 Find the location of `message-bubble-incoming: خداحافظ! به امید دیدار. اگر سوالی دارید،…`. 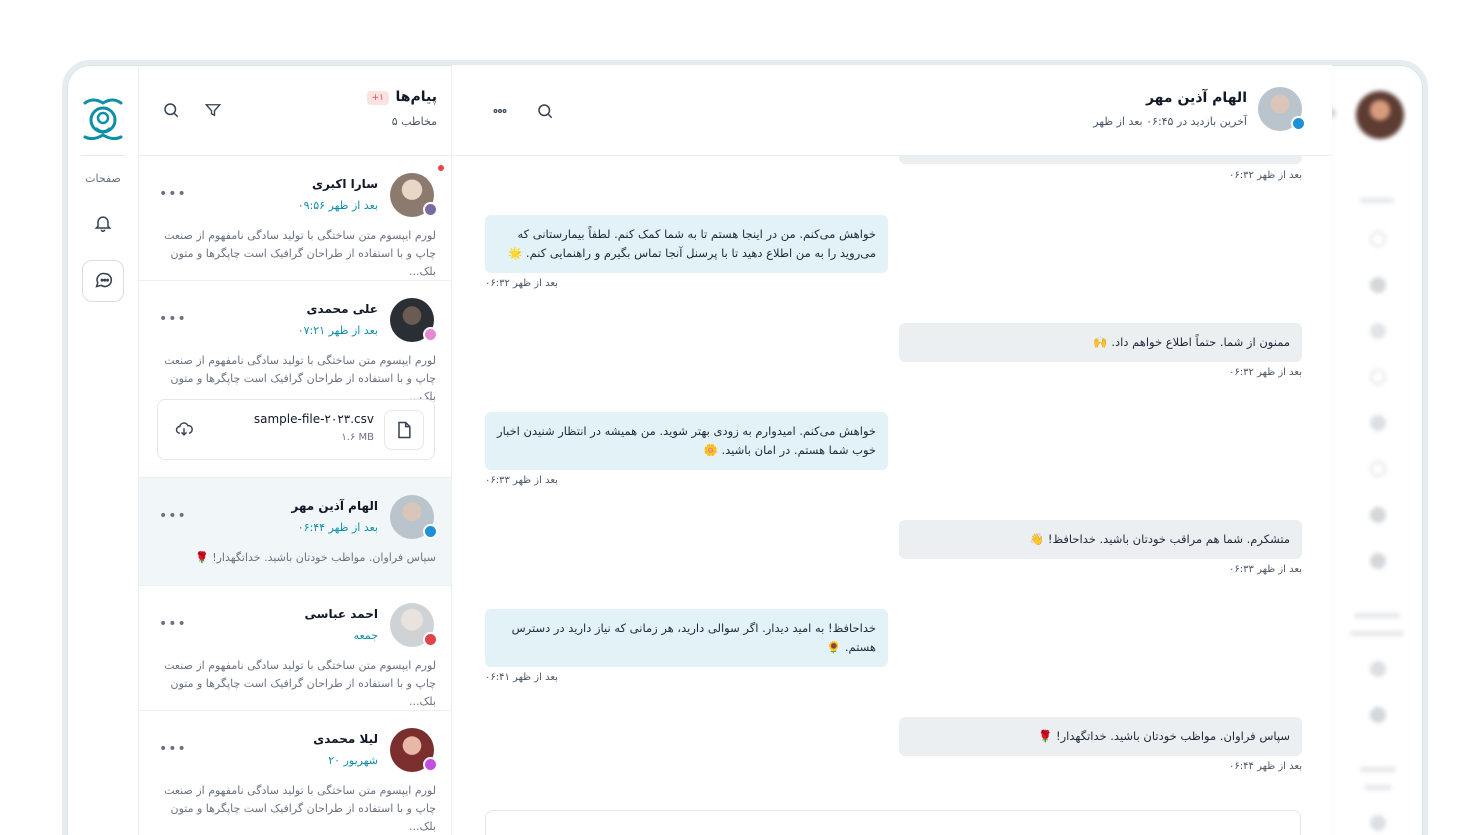

message-bubble-incoming: خداحافظ! به امید دیدار. اگر سوالی دارید،… is located at coordinates (686, 638).